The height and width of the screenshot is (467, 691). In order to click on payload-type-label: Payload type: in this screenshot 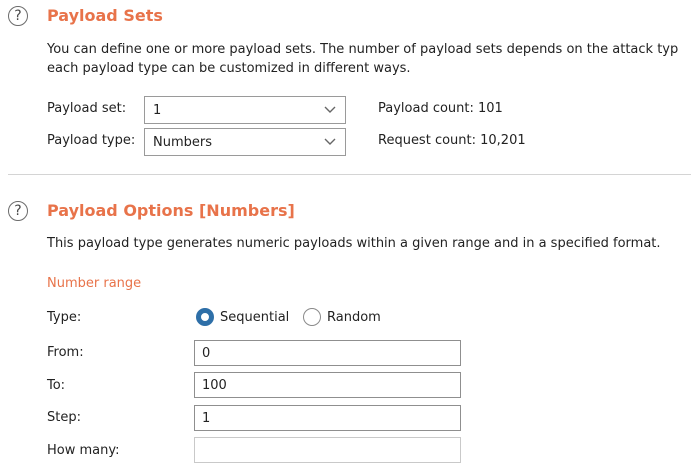, I will do `click(91, 140)`.